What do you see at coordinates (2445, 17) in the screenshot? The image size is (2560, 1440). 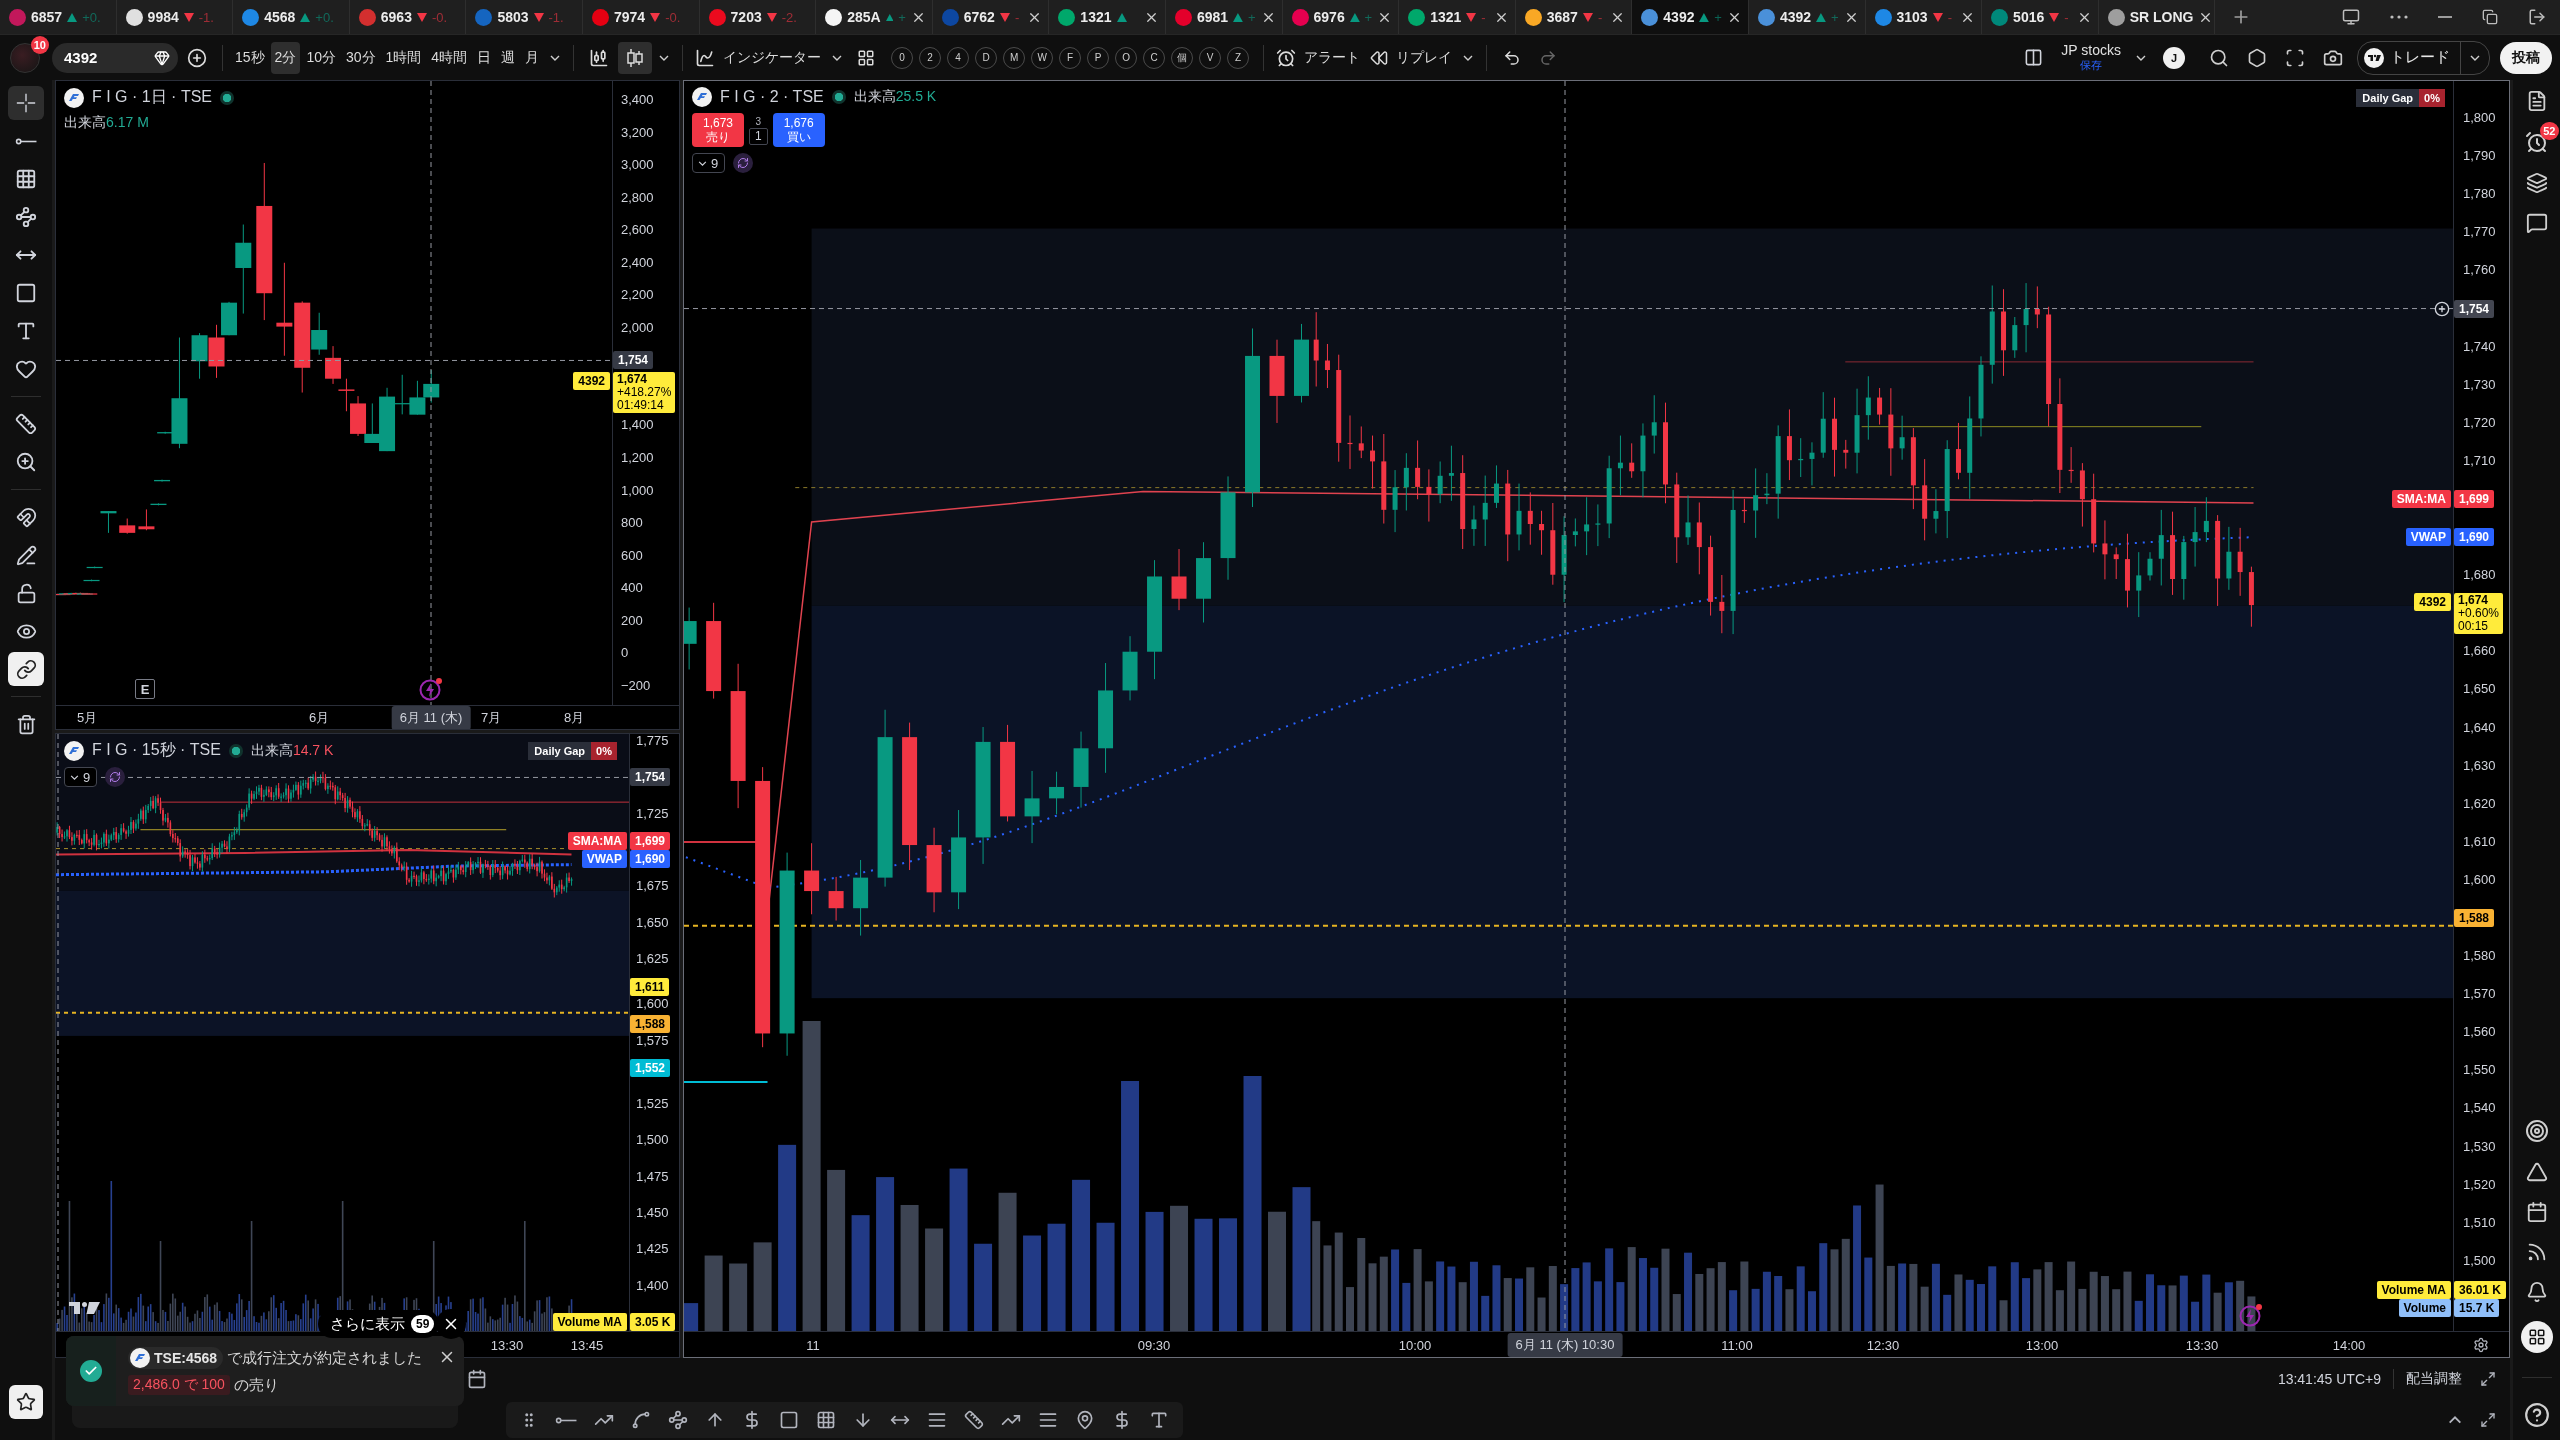 I see `minimize-icon` at bounding box center [2445, 17].